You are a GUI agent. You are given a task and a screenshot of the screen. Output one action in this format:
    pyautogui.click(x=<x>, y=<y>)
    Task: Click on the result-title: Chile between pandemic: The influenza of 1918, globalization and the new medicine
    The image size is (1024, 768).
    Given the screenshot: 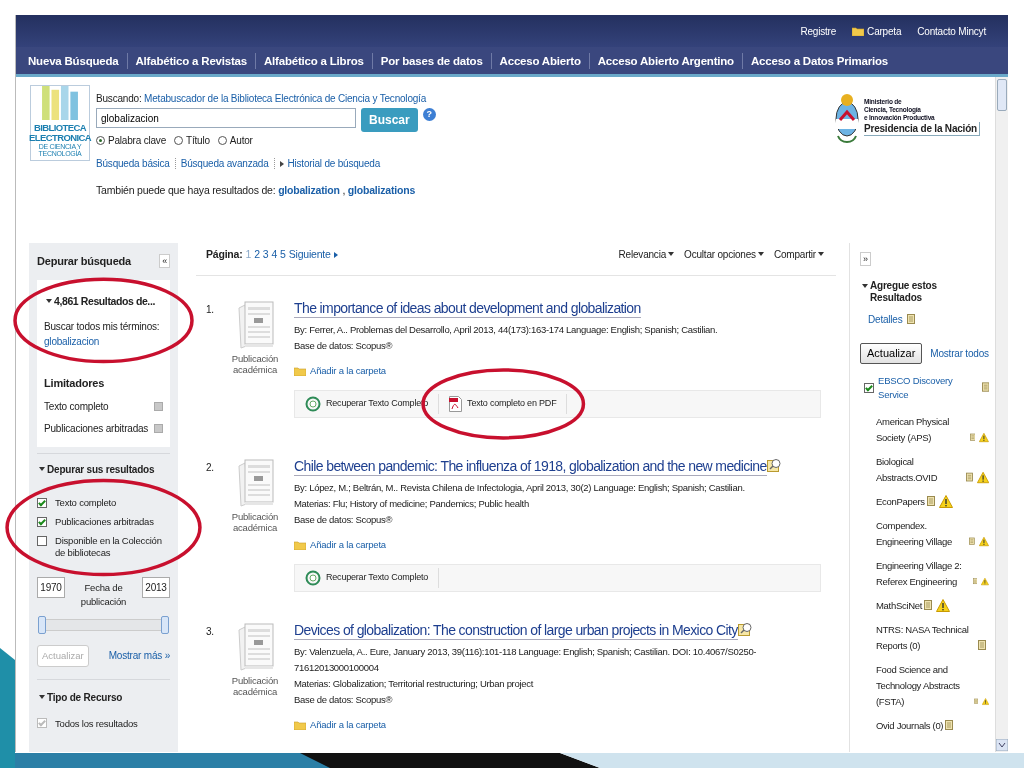 What is the action you would take?
    pyautogui.click(x=530, y=466)
    